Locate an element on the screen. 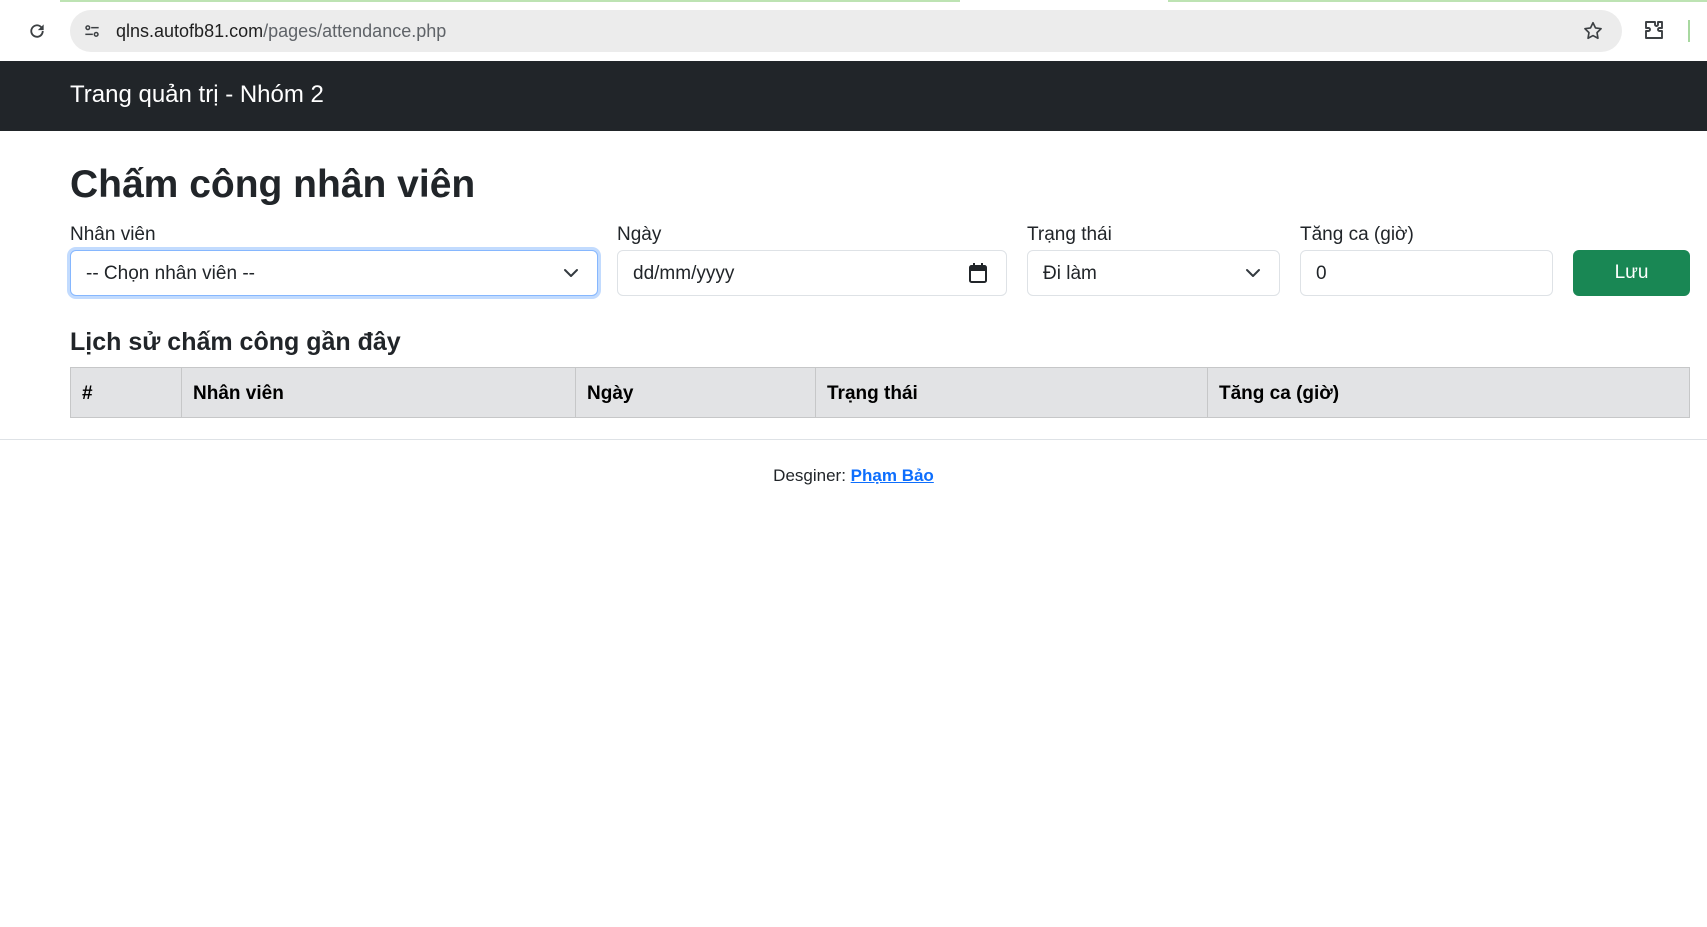  url-host: qlns.autofb81.com is located at coordinates (190, 31).